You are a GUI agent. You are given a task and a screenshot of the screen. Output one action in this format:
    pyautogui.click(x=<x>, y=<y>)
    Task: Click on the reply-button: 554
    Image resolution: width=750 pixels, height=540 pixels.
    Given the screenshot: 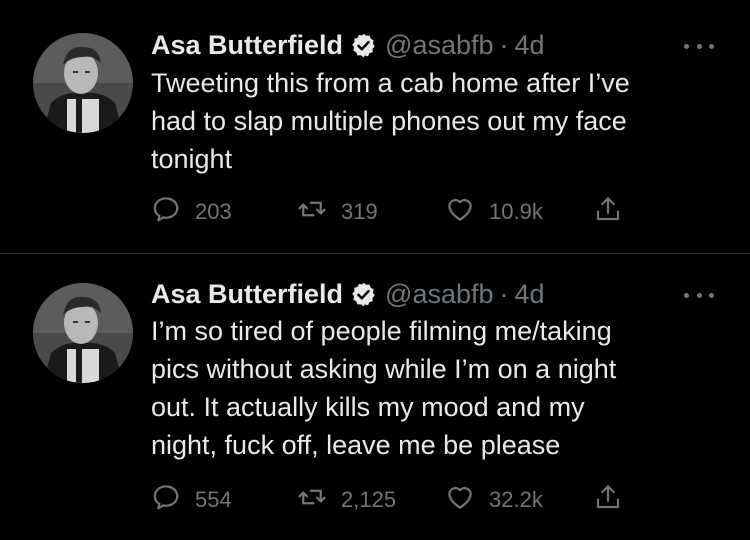 What is the action you would take?
    pyautogui.click(x=191, y=500)
    